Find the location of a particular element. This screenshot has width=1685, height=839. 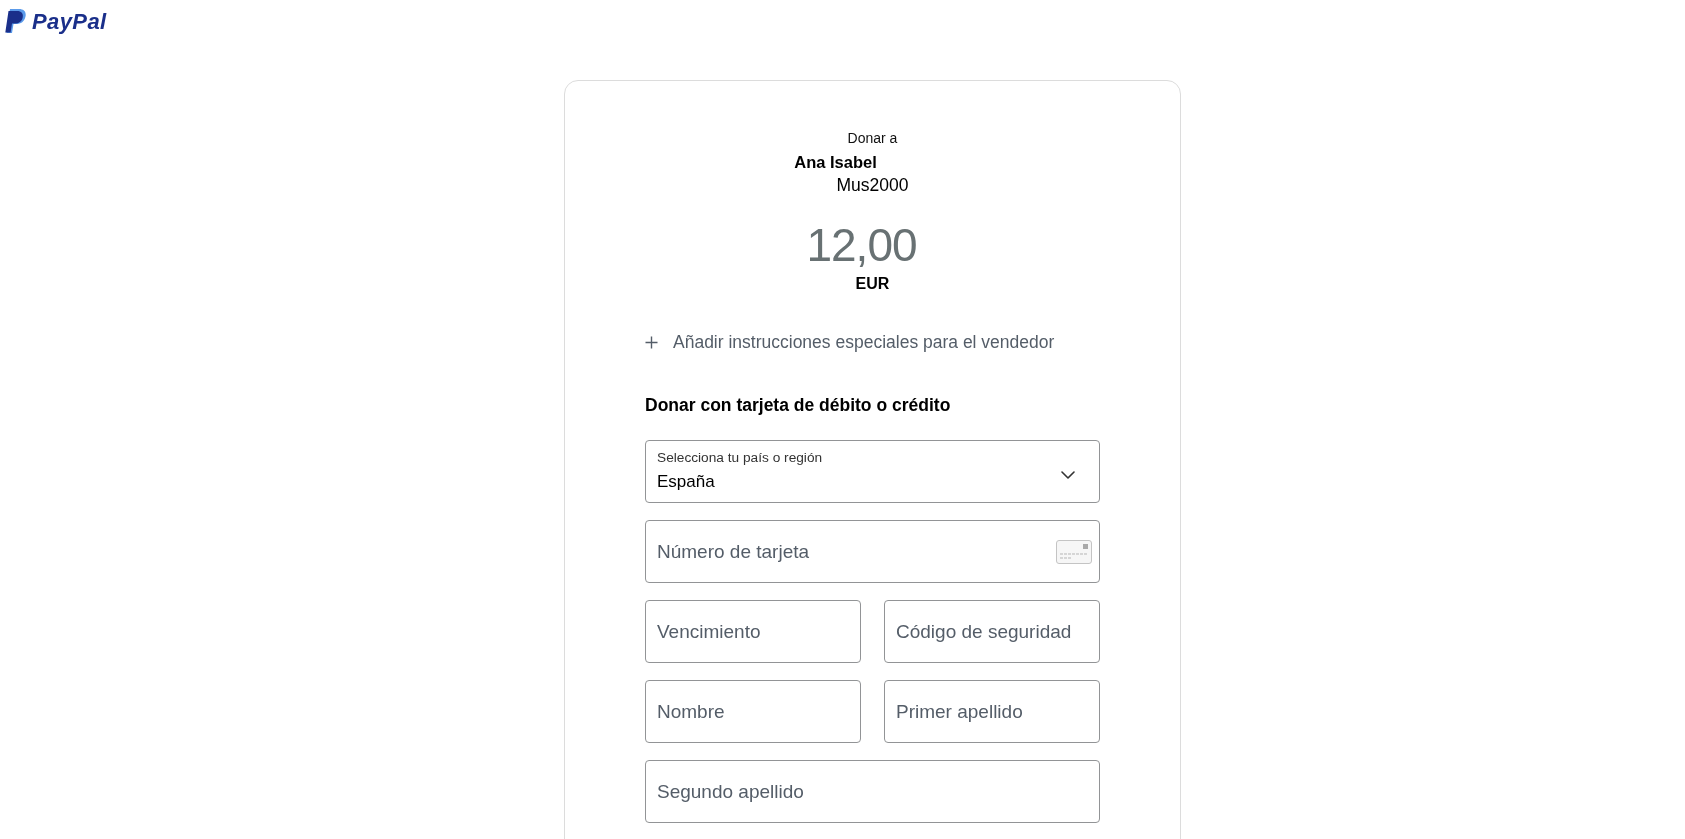

input-field: Código de seguridad is located at coordinates (992, 631).